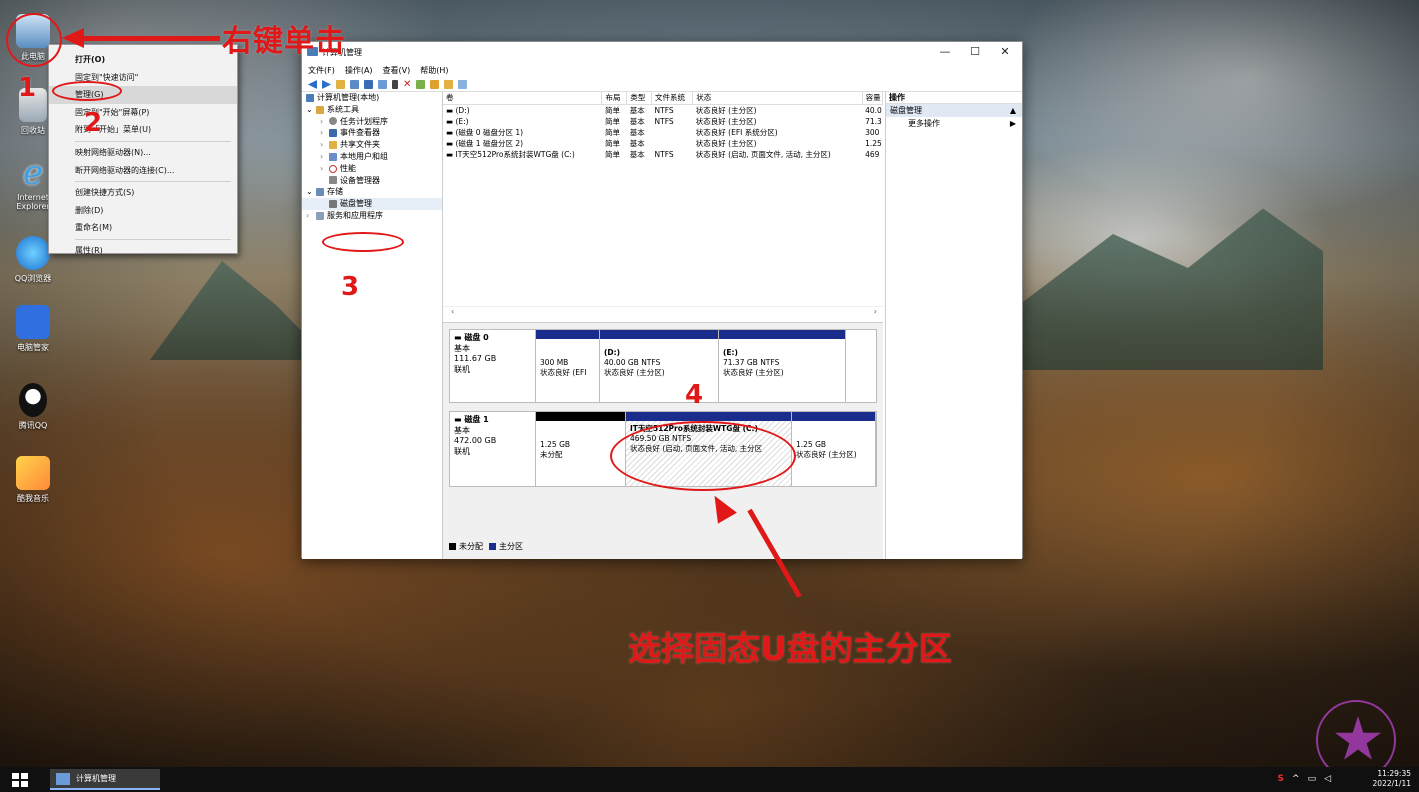 Image resolution: width=1419 pixels, height=792 pixels. What do you see at coordinates (143, 113) in the screenshot?
I see `menu-item-pin-start-screen: 固定到"开始"屏幕(P)` at bounding box center [143, 113].